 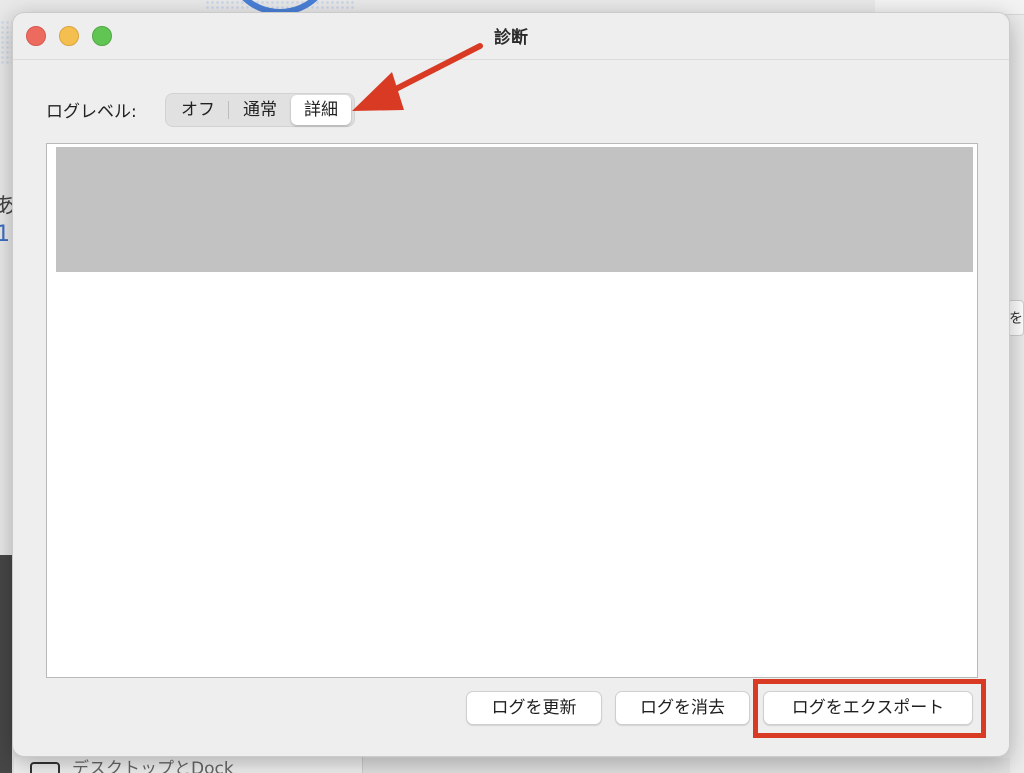 What do you see at coordinates (198, 110) in the screenshot?
I see `log-level-option-off: オフ` at bounding box center [198, 110].